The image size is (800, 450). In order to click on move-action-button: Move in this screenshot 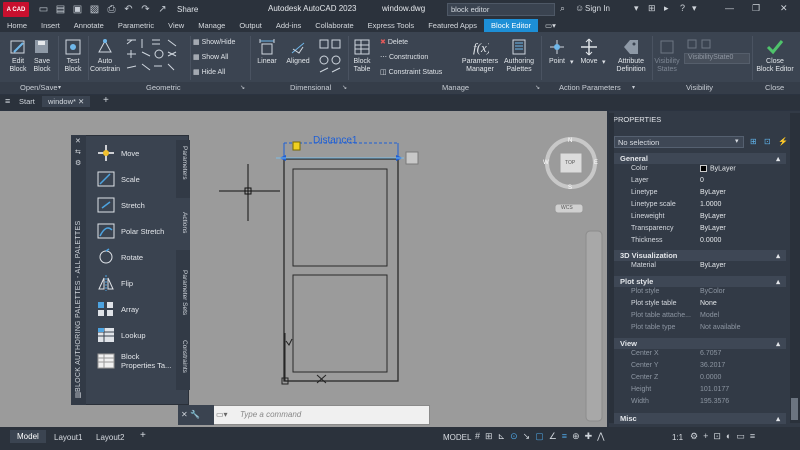, I will do `click(589, 52)`.